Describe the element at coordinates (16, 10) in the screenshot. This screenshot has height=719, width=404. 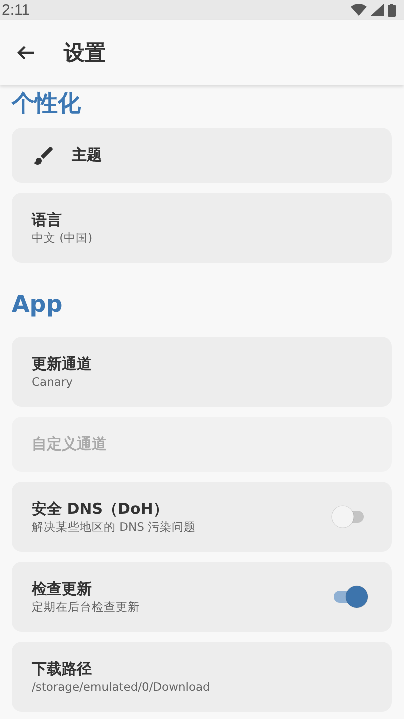
I see `status-time: 2:11` at that location.